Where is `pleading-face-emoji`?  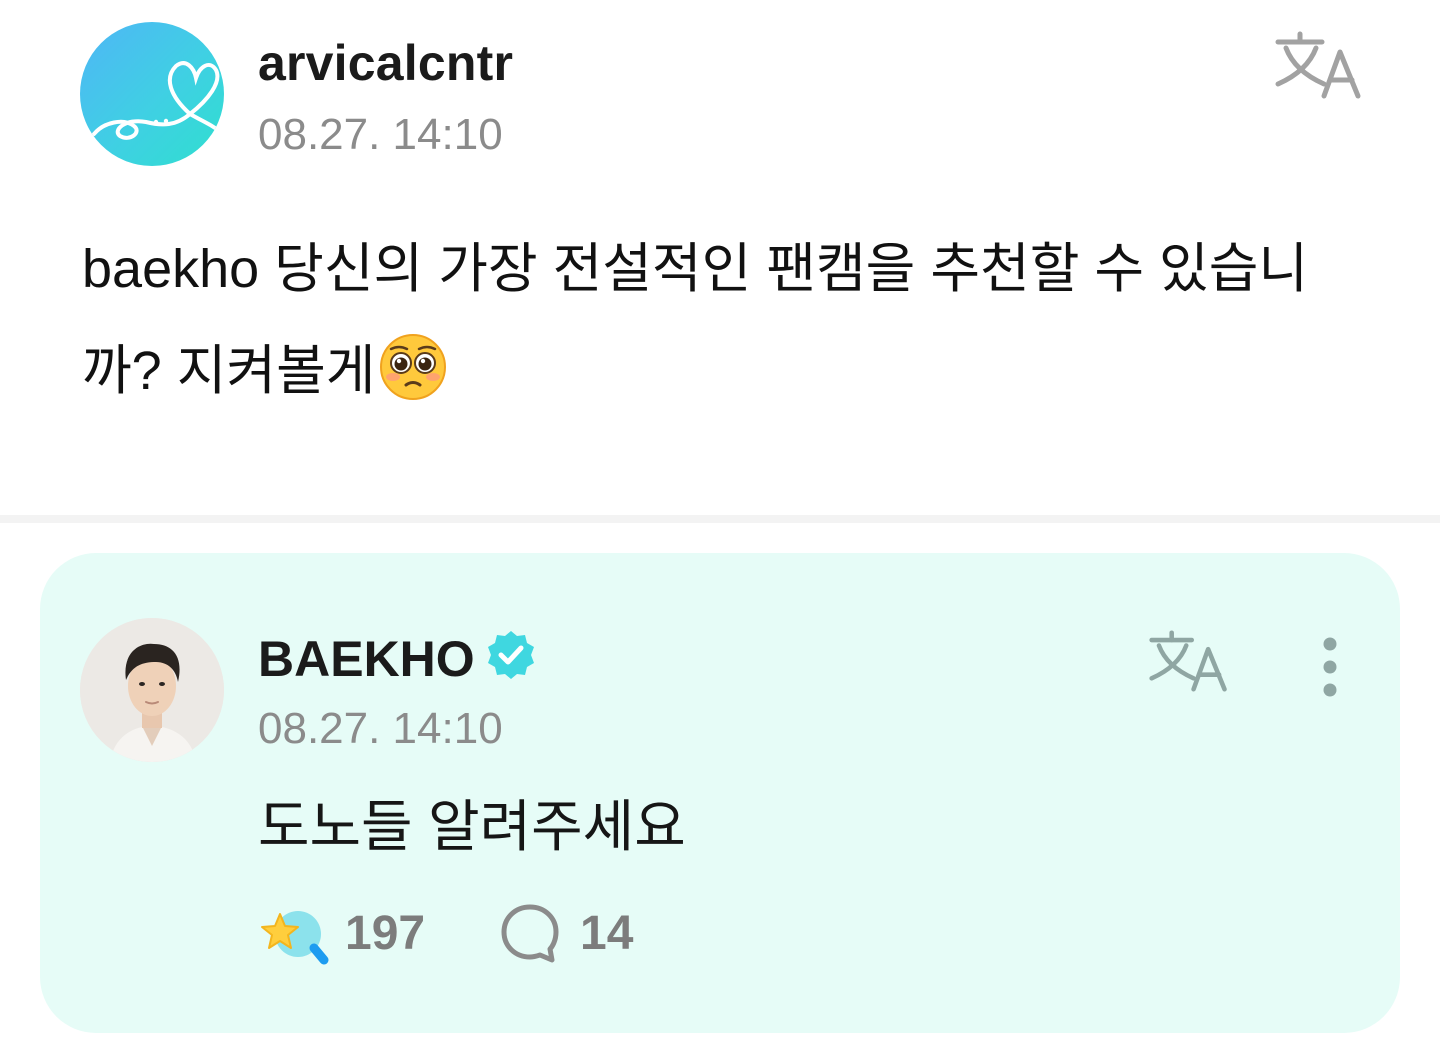
pleading-face-emoji is located at coordinates (413, 366).